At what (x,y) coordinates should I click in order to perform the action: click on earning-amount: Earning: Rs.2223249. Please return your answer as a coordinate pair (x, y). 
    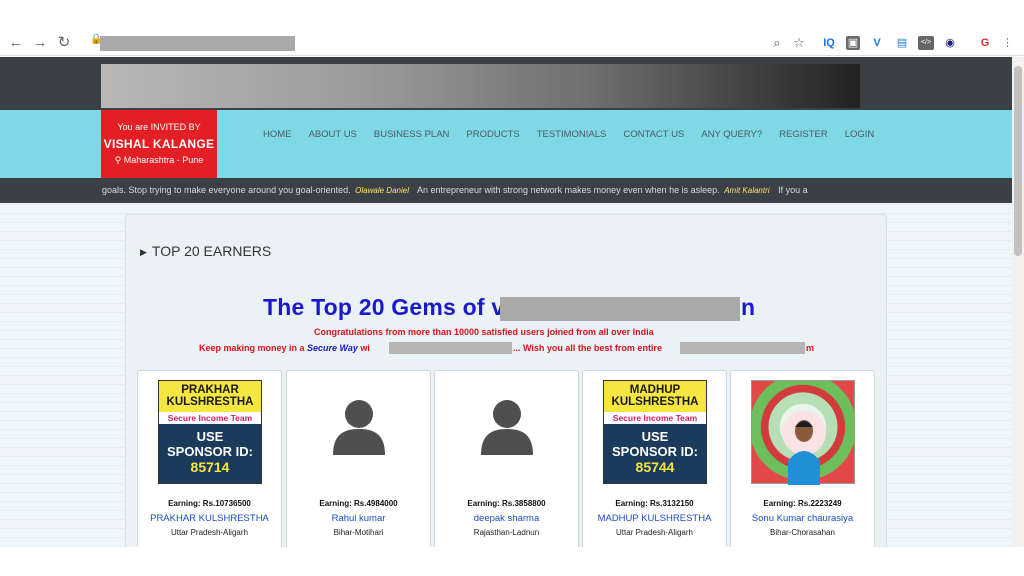
    Looking at the image, I should click on (802, 503).